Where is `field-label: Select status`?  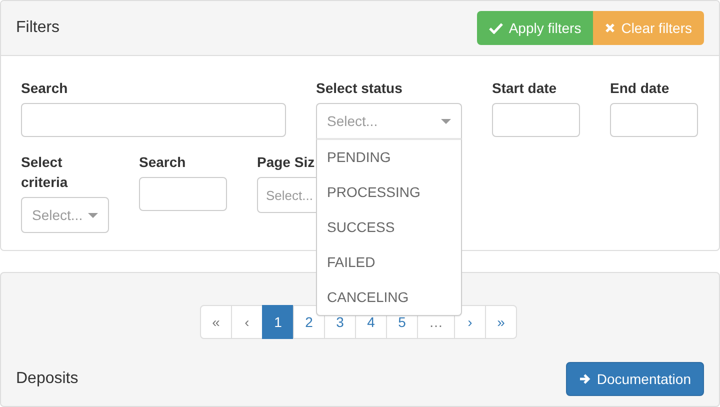
field-label: Select status is located at coordinates (359, 88).